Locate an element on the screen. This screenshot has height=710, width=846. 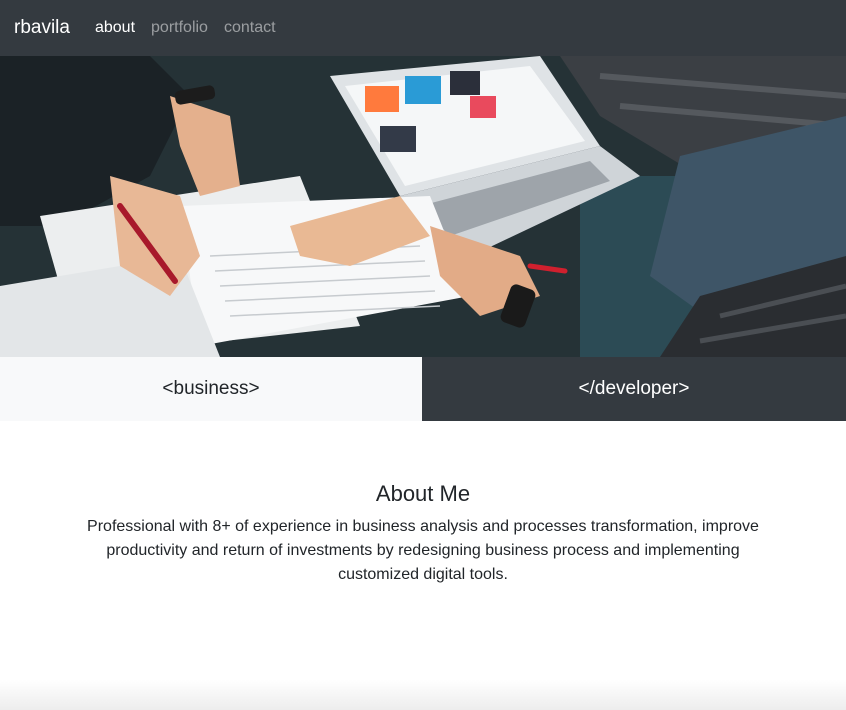
tagline-split: <business> </developer> is located at coordinates (423, 389).